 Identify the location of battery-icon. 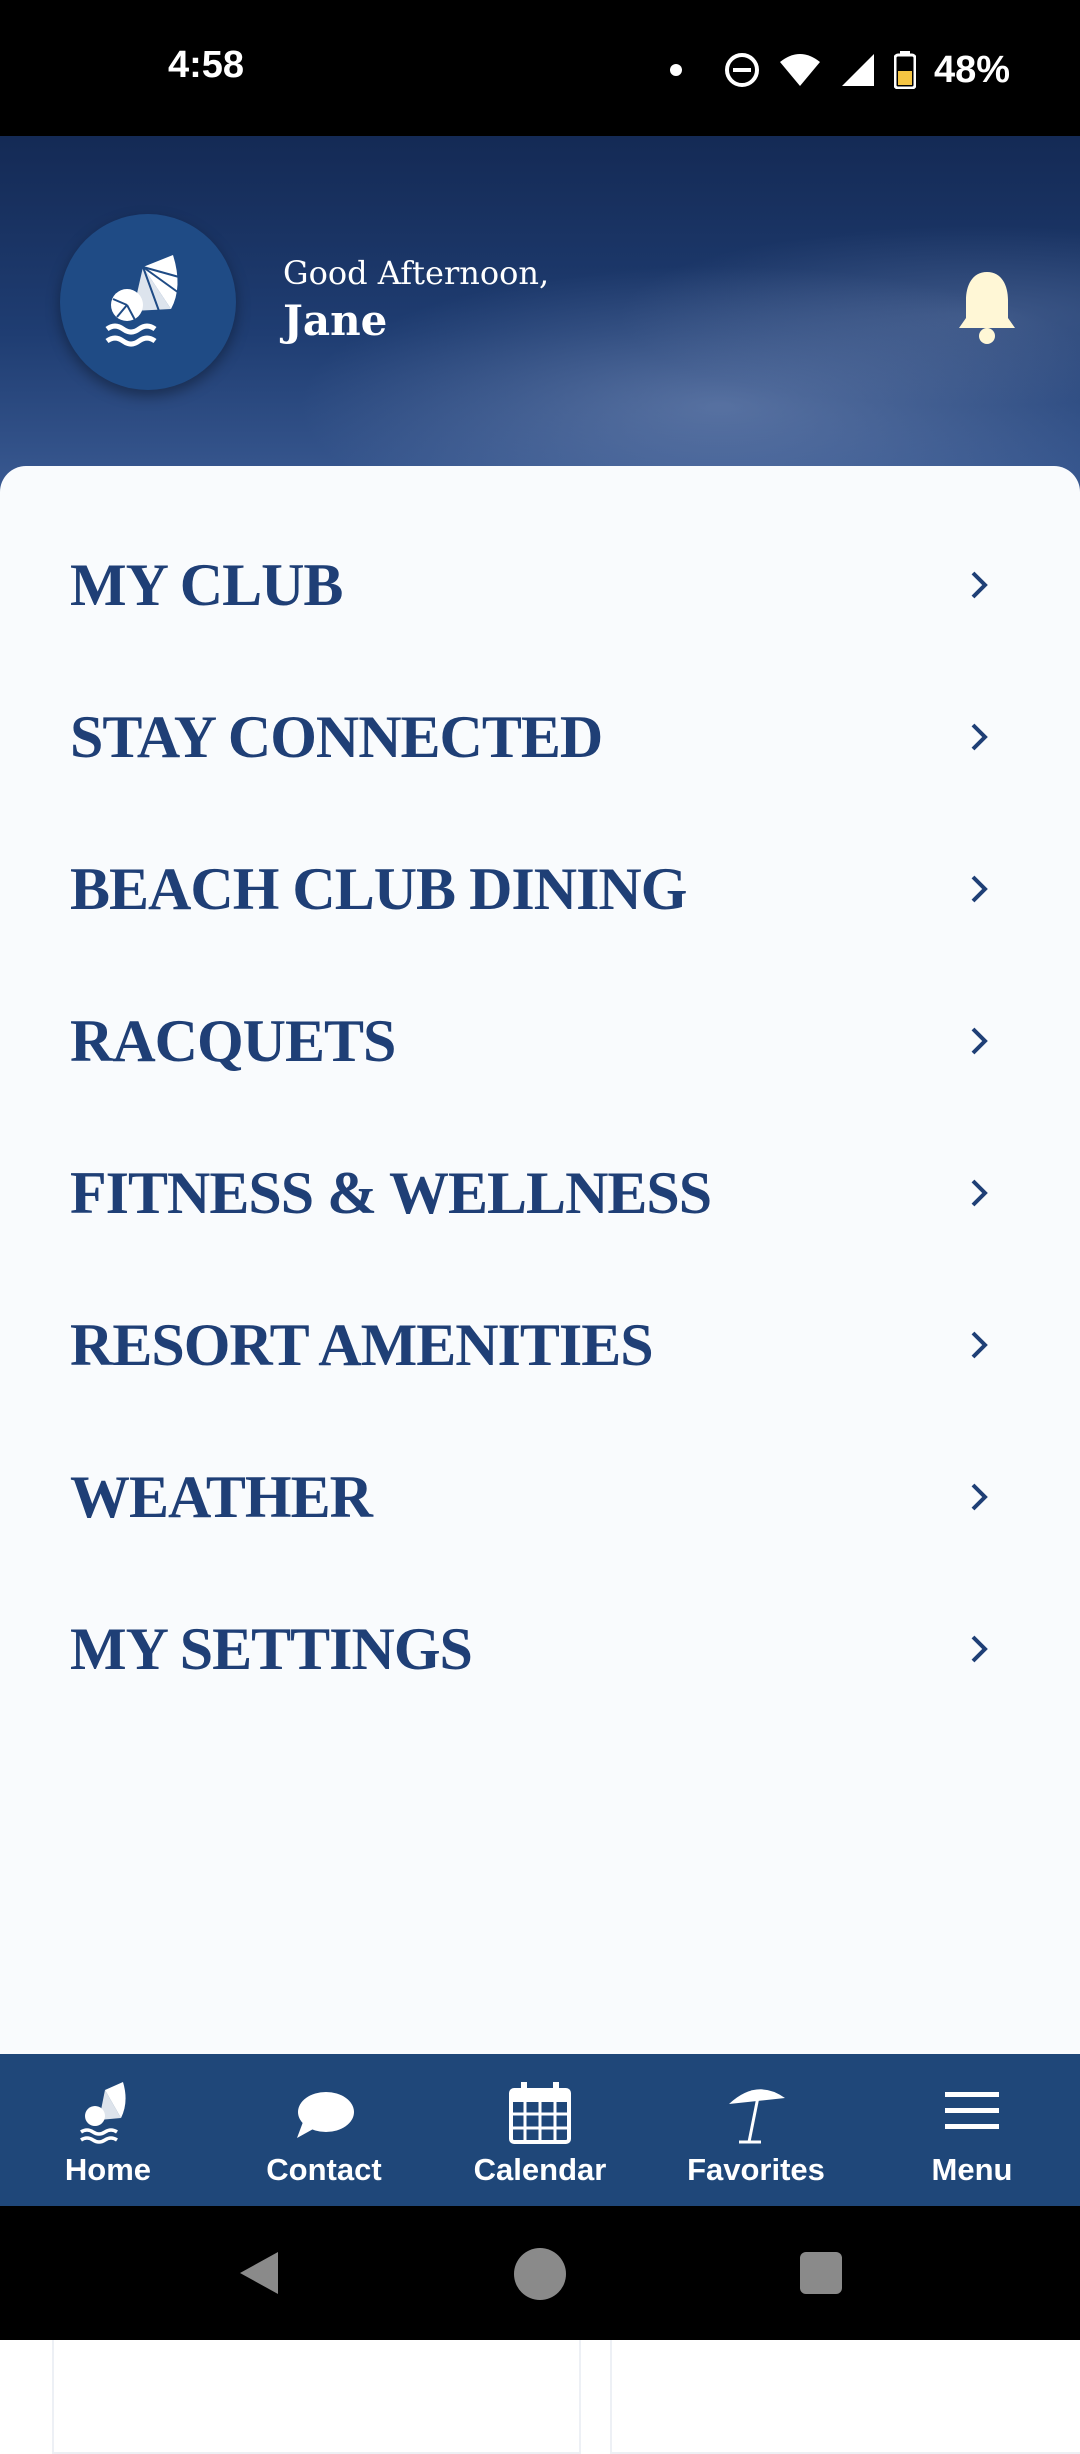
(904, 70).